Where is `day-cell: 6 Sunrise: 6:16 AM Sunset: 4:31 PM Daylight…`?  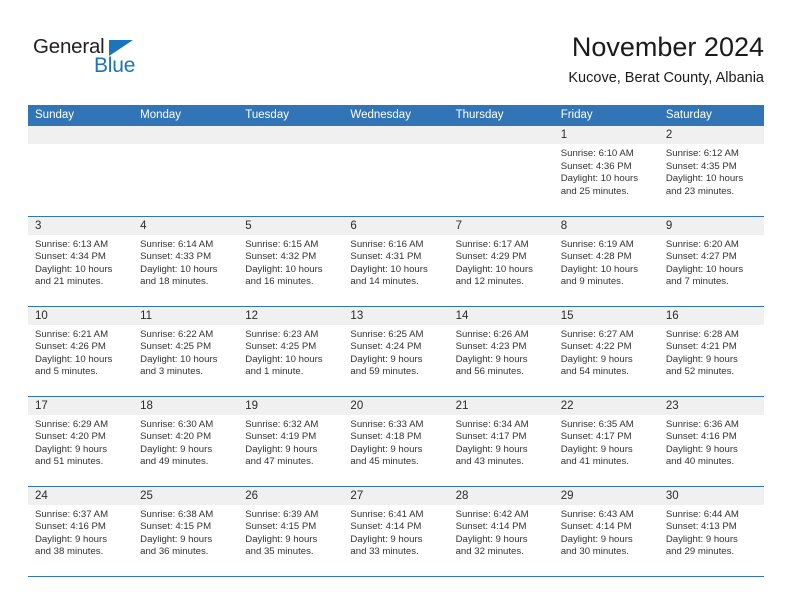 day-cell: 6 Sunrise: 6:16 AM Sunset: 4:31 PM Daylight… is located at coordinates (396, 260).